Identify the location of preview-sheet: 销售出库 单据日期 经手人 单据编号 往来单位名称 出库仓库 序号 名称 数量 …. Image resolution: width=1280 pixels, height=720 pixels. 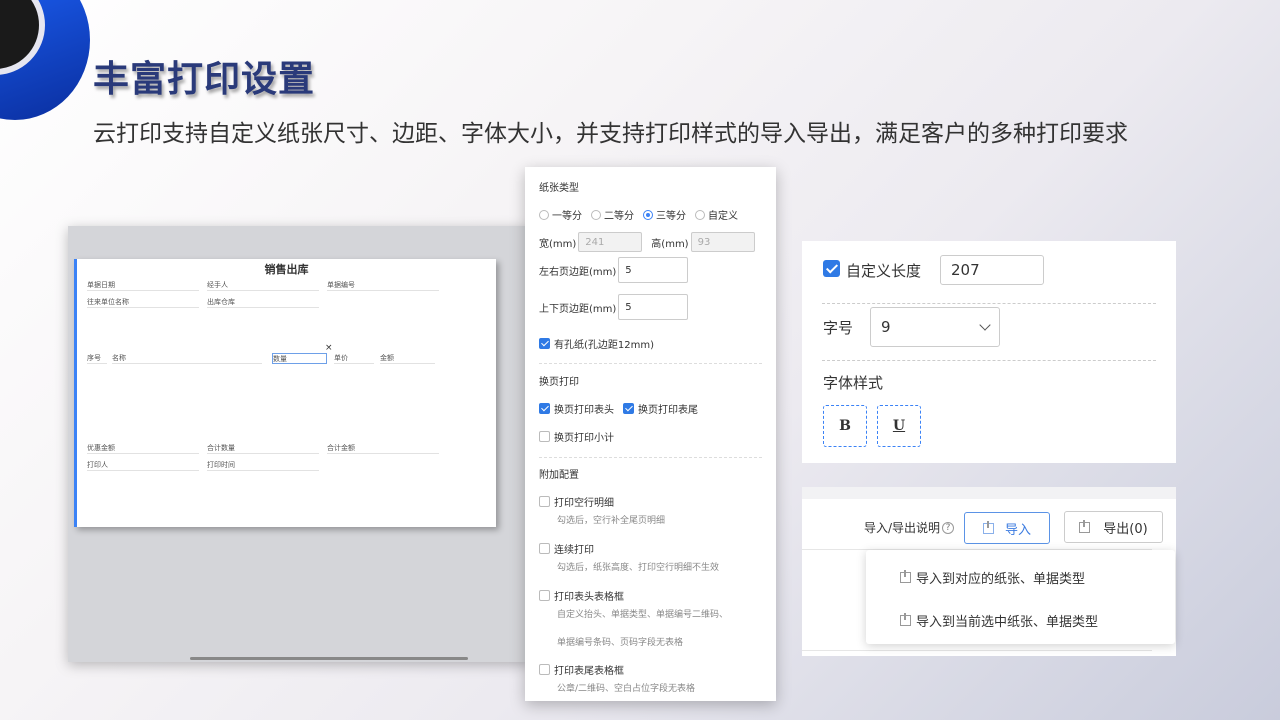
(285, 393).